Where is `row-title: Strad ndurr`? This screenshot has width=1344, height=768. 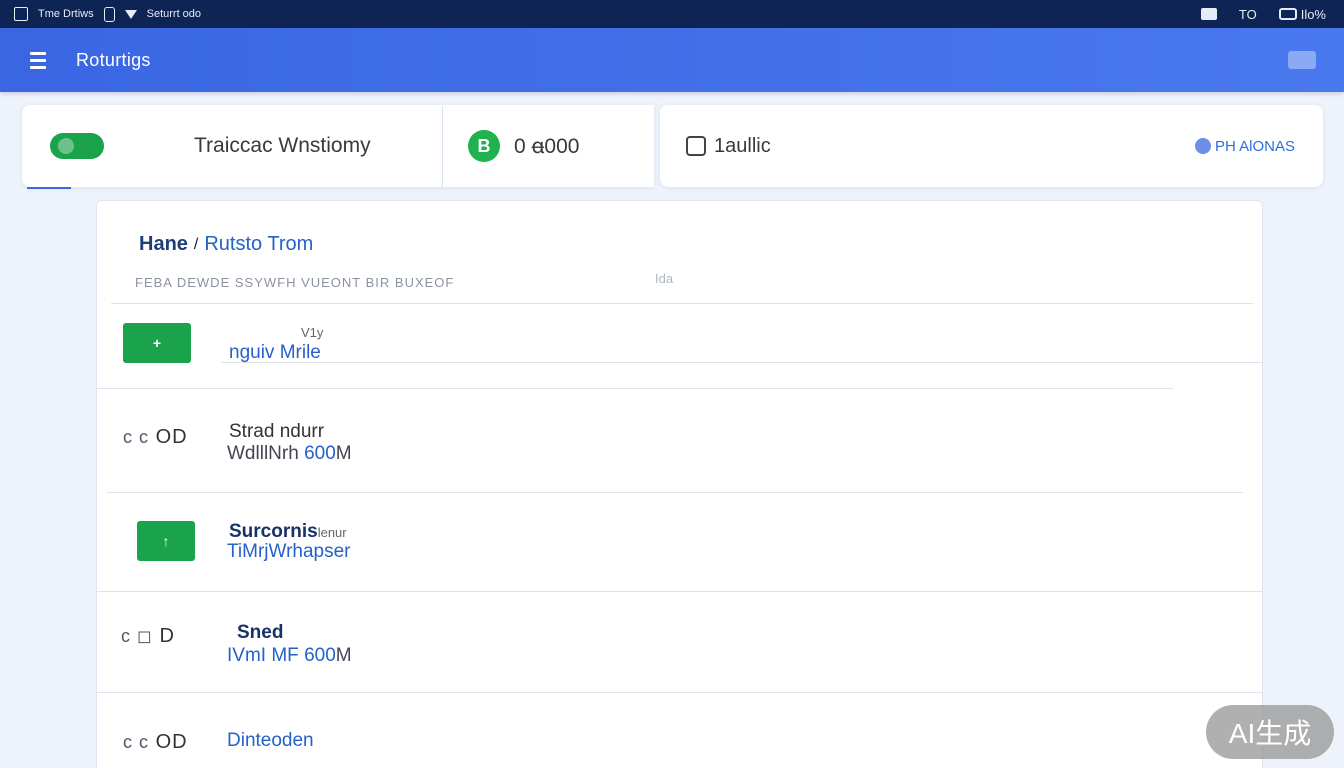
row-title: Strad ndurr is located at coordinates (277, 431).